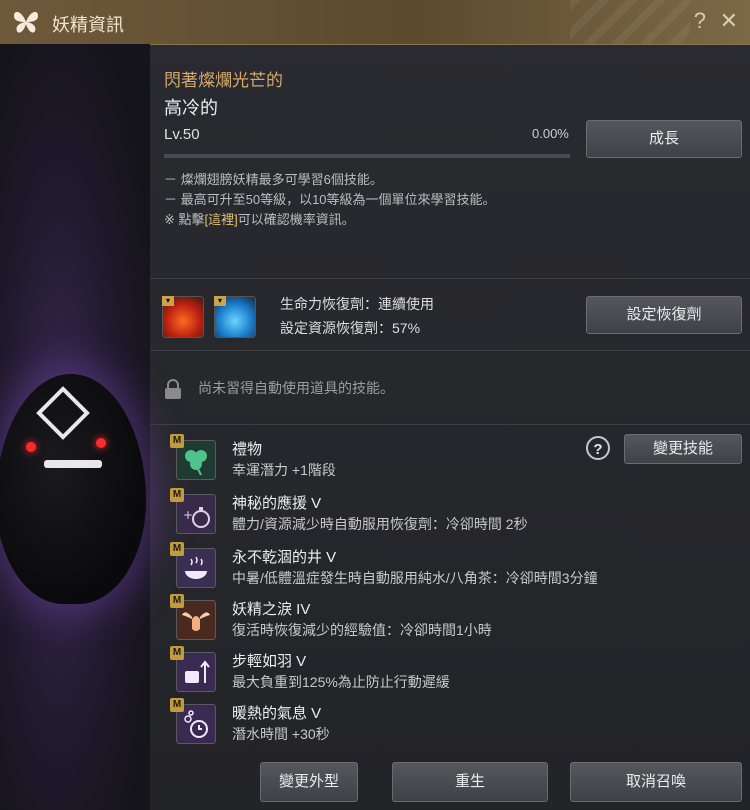 The height and width of the screenshot is (810, 750). Describe the element at coordinates (700, 21) in the screenshot. I see `help-icon: ?` at that location.